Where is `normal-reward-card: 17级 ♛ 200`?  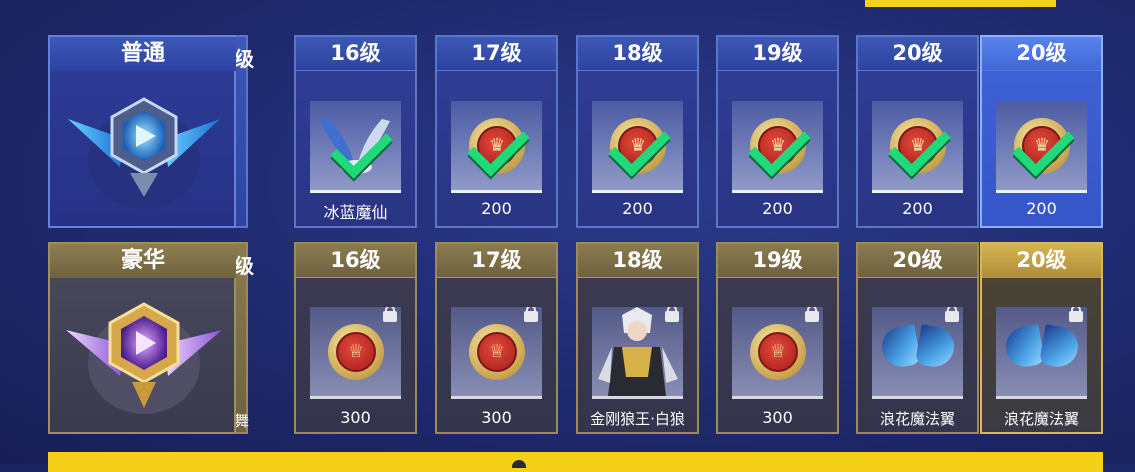
normal-reward-card: 17级 ♛ 200 is located at coordinates (496, 131).